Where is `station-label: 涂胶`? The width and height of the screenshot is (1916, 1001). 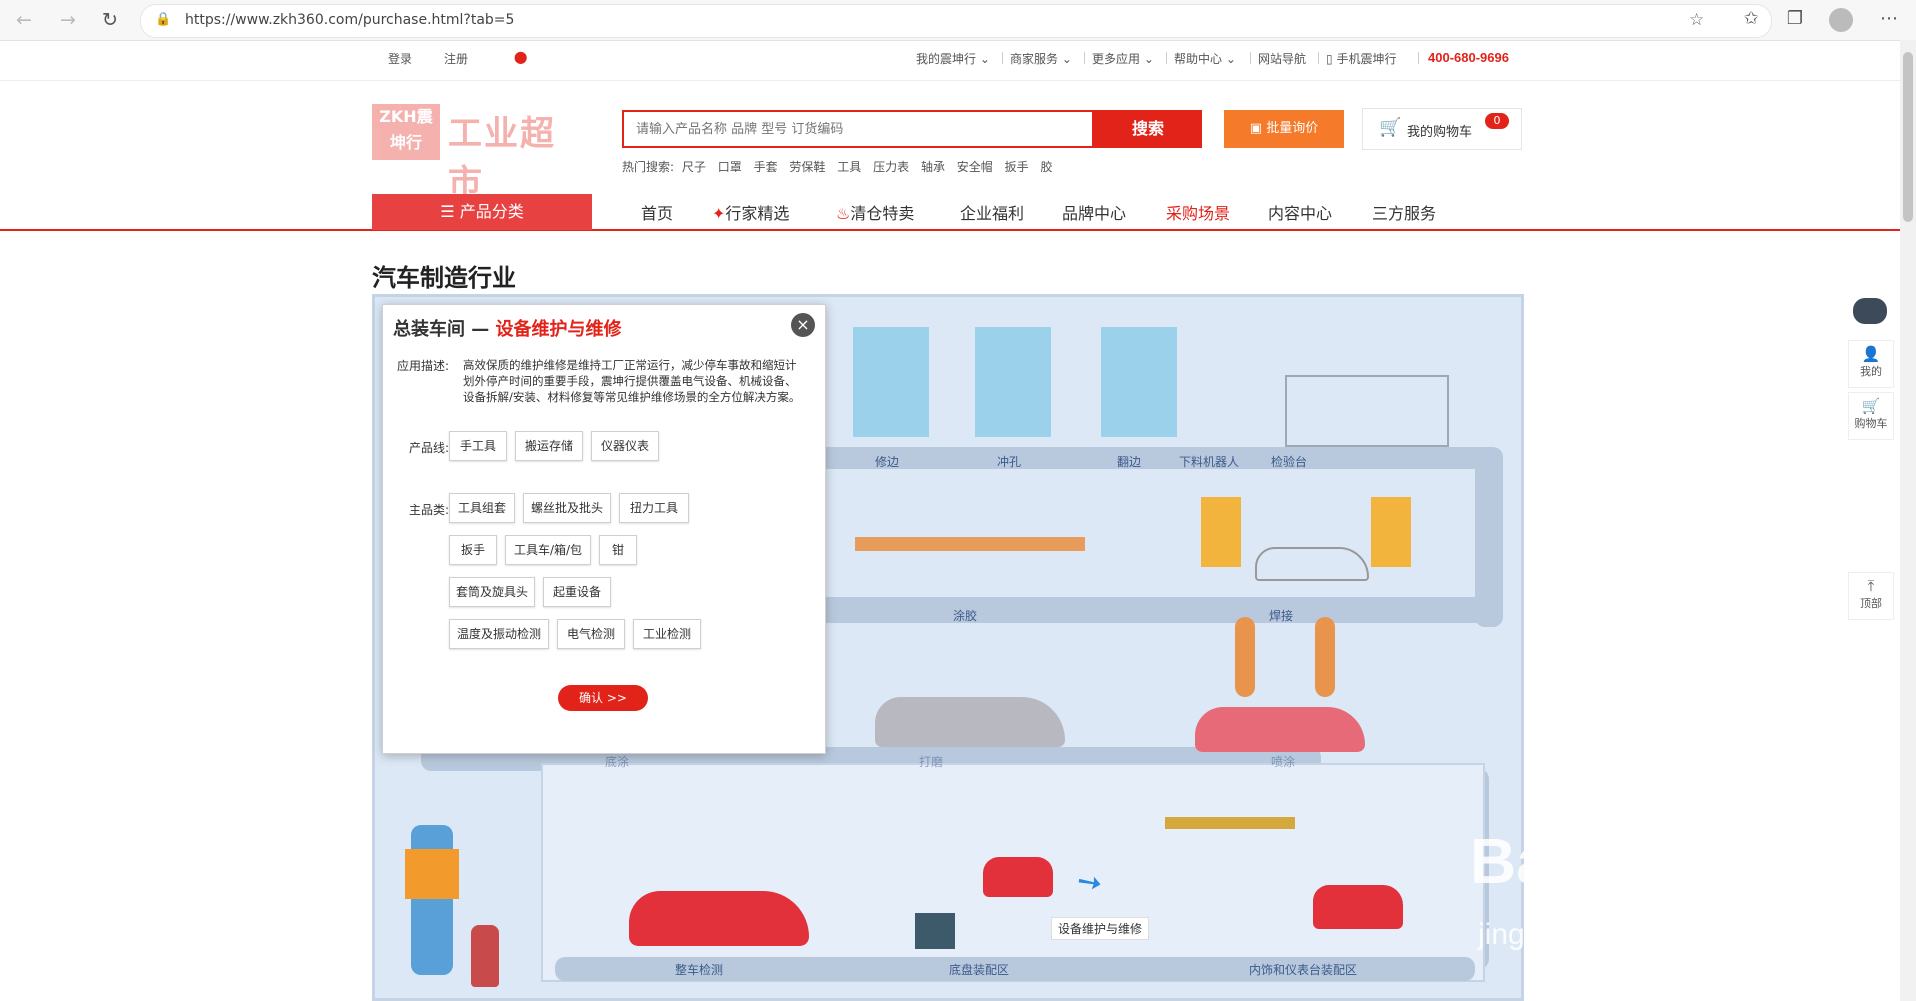
station-label: 涂胶 is located at coordinates (965, 616).